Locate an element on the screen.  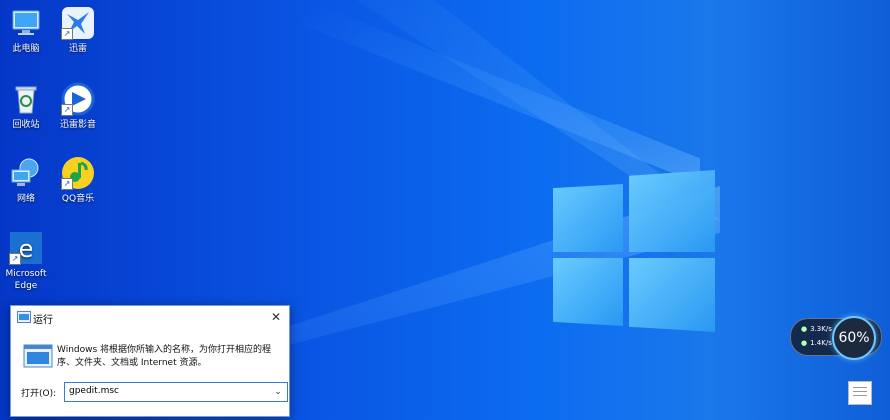
qq-music-icon: ↗ is located at coordinates (78, 173).